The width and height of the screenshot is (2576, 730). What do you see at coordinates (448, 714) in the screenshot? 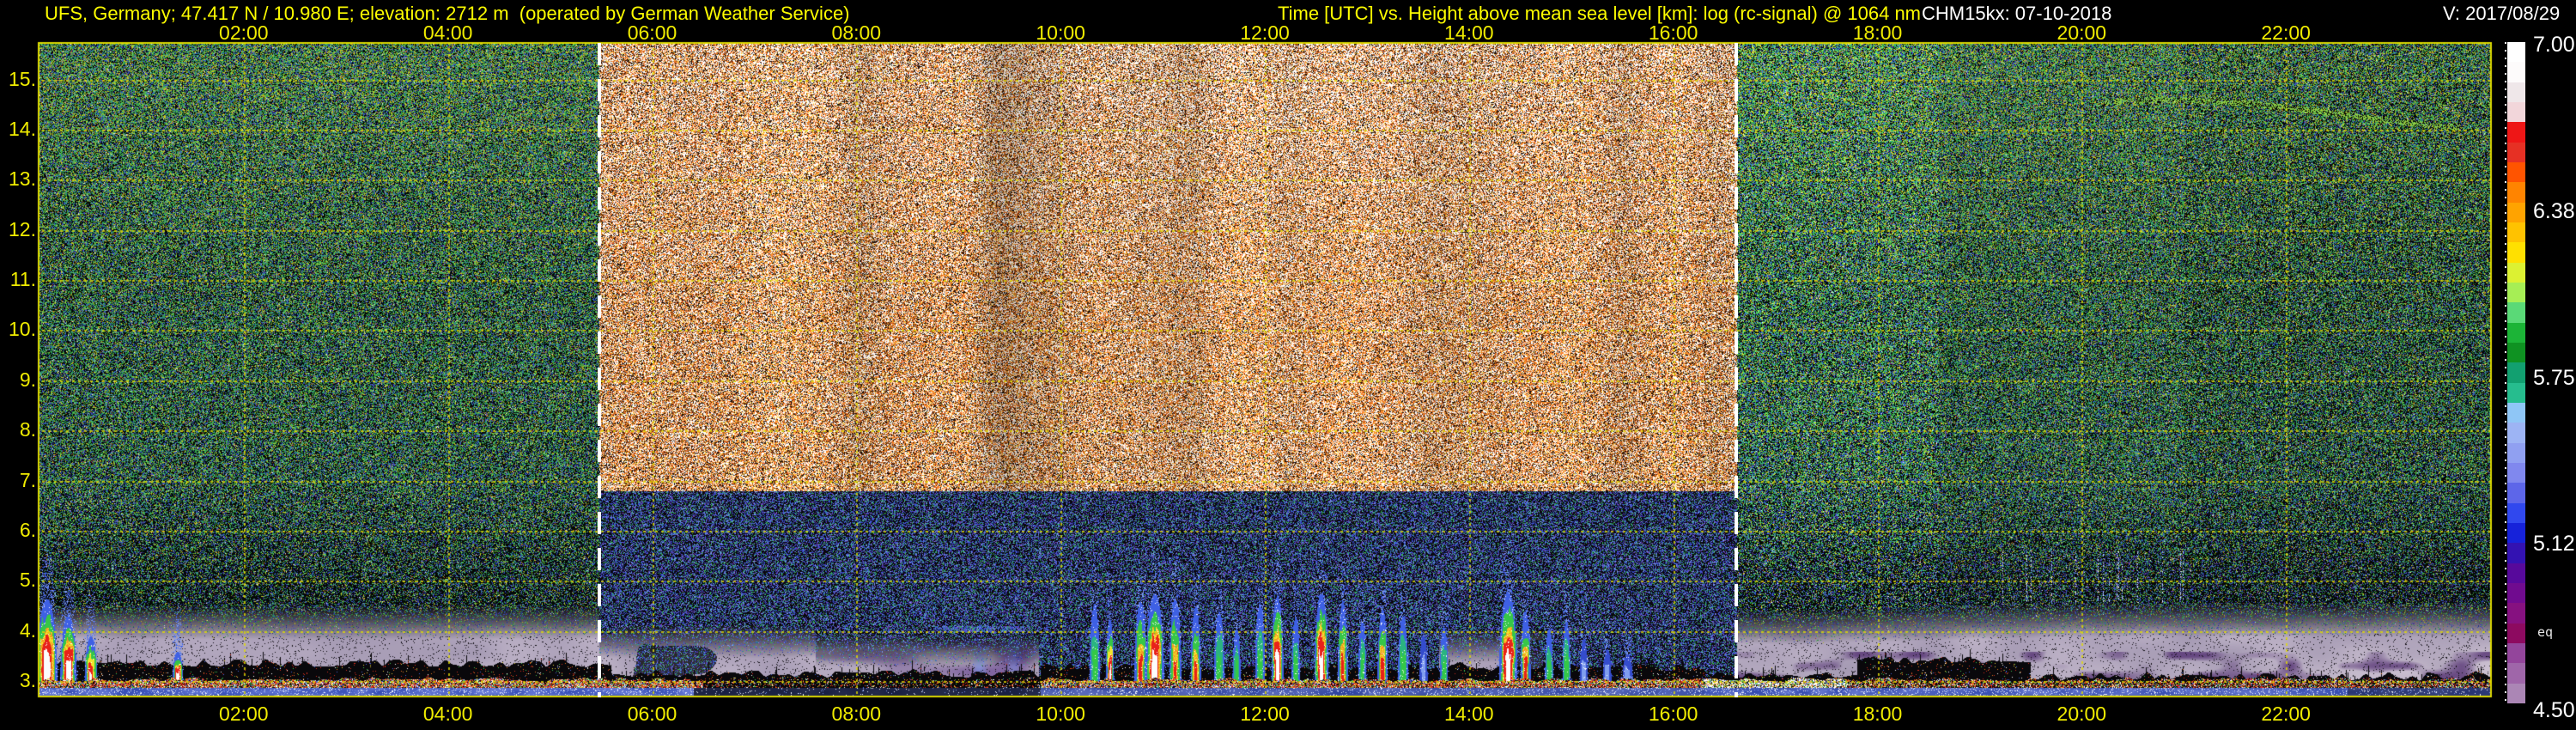
I see `time-tick-label-bottom: 04:00` at bounding box center [448, 714].